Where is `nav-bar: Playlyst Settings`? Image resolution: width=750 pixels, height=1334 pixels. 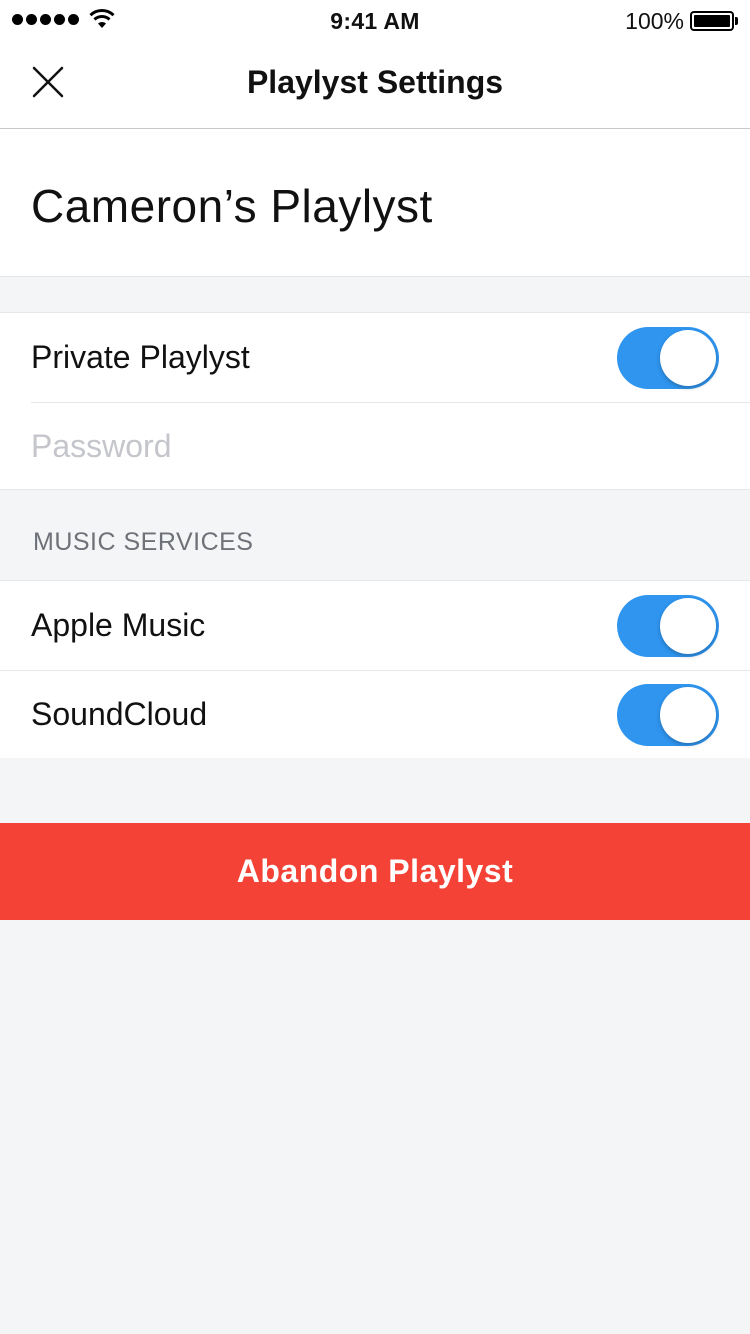 nav-bar: Playlyst Settings is located at coordinates (375, 84).